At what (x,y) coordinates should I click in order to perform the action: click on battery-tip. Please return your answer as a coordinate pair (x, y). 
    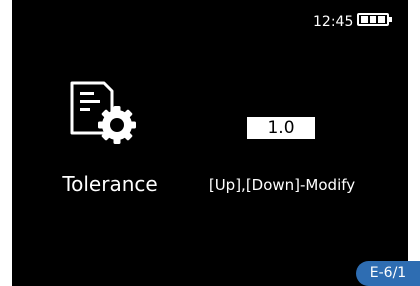
    Looking at the image, I should click on (390, 19).